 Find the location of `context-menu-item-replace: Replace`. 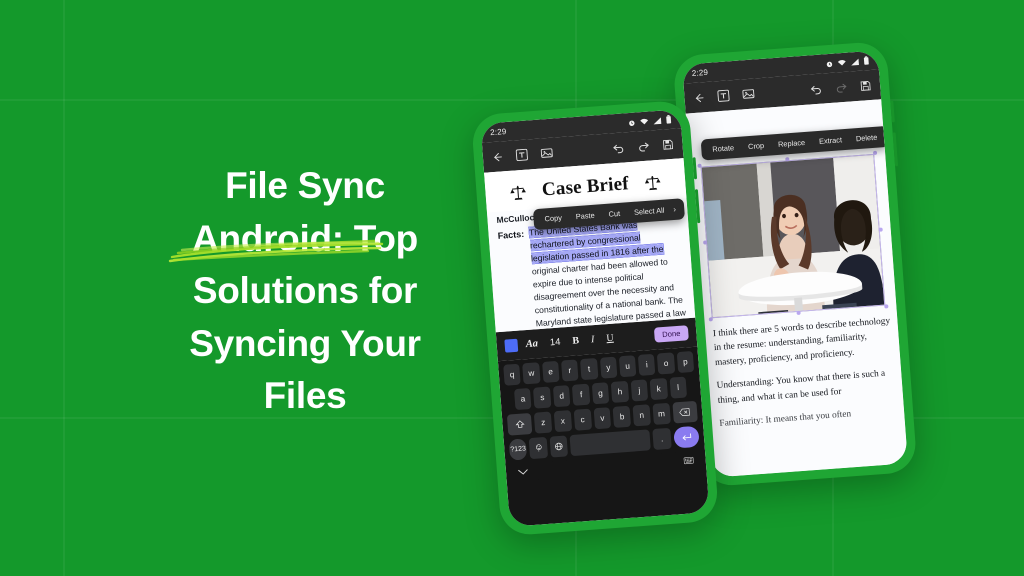

context-menu-item-replace: Replace is located at coordinates (792, 143).